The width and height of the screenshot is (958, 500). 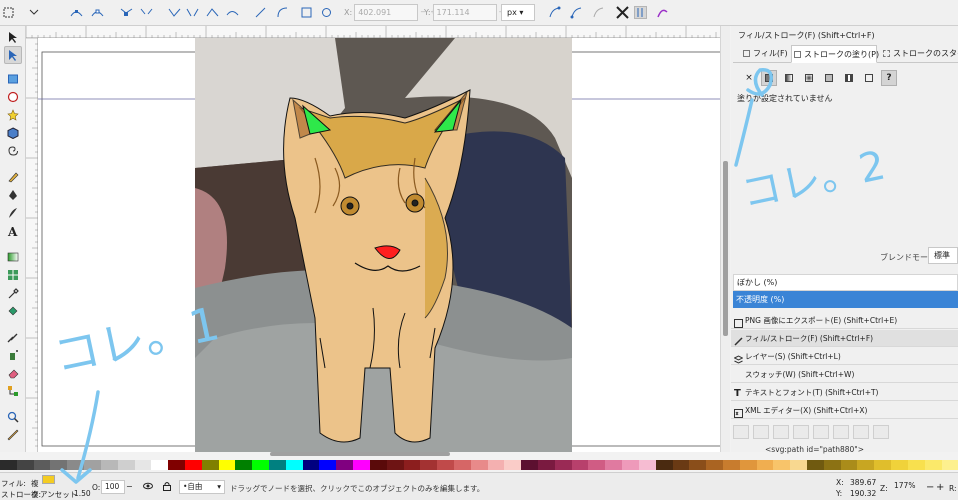 I want to click on show-handles-icon, so click(x=554, y=12).